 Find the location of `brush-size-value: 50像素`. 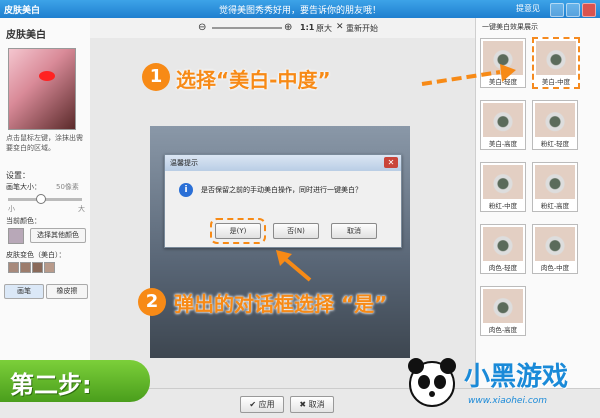

brush-size-value: 50像素 is located at coordinates (67, 187).